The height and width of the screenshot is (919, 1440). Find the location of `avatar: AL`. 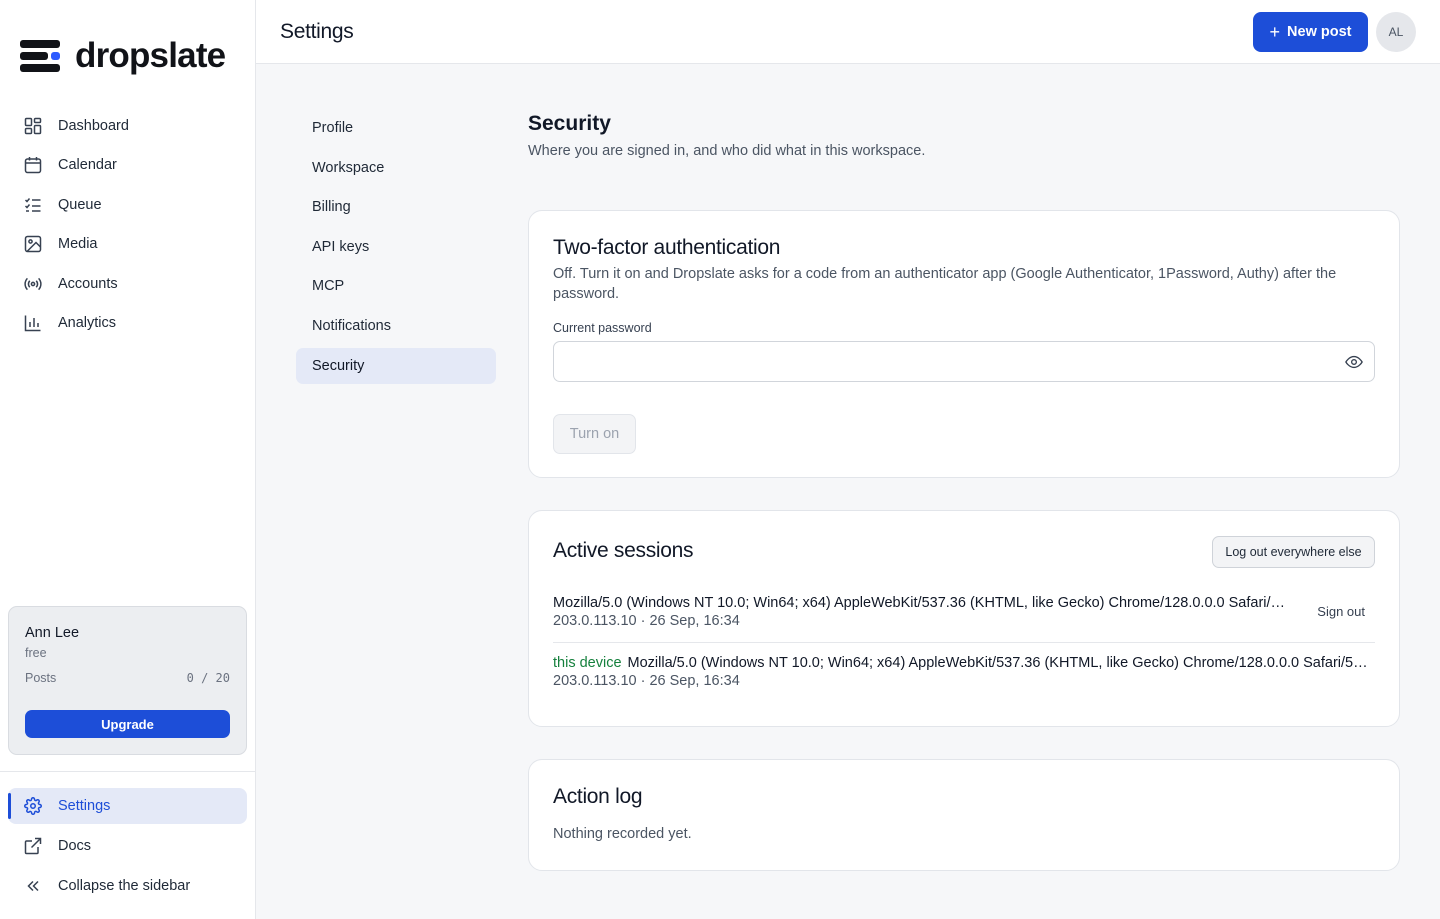

avatar: AL is located at coordinates (1396, 32).